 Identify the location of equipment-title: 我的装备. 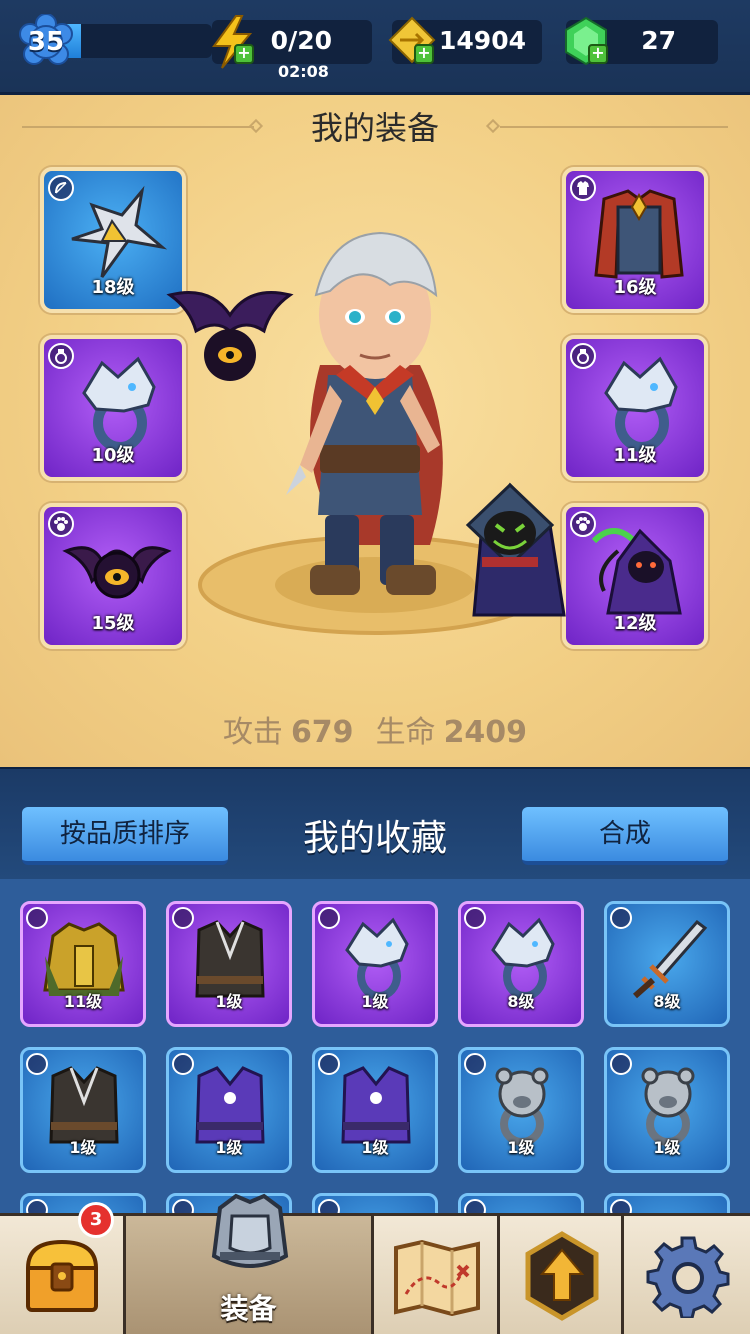
(374, 128).